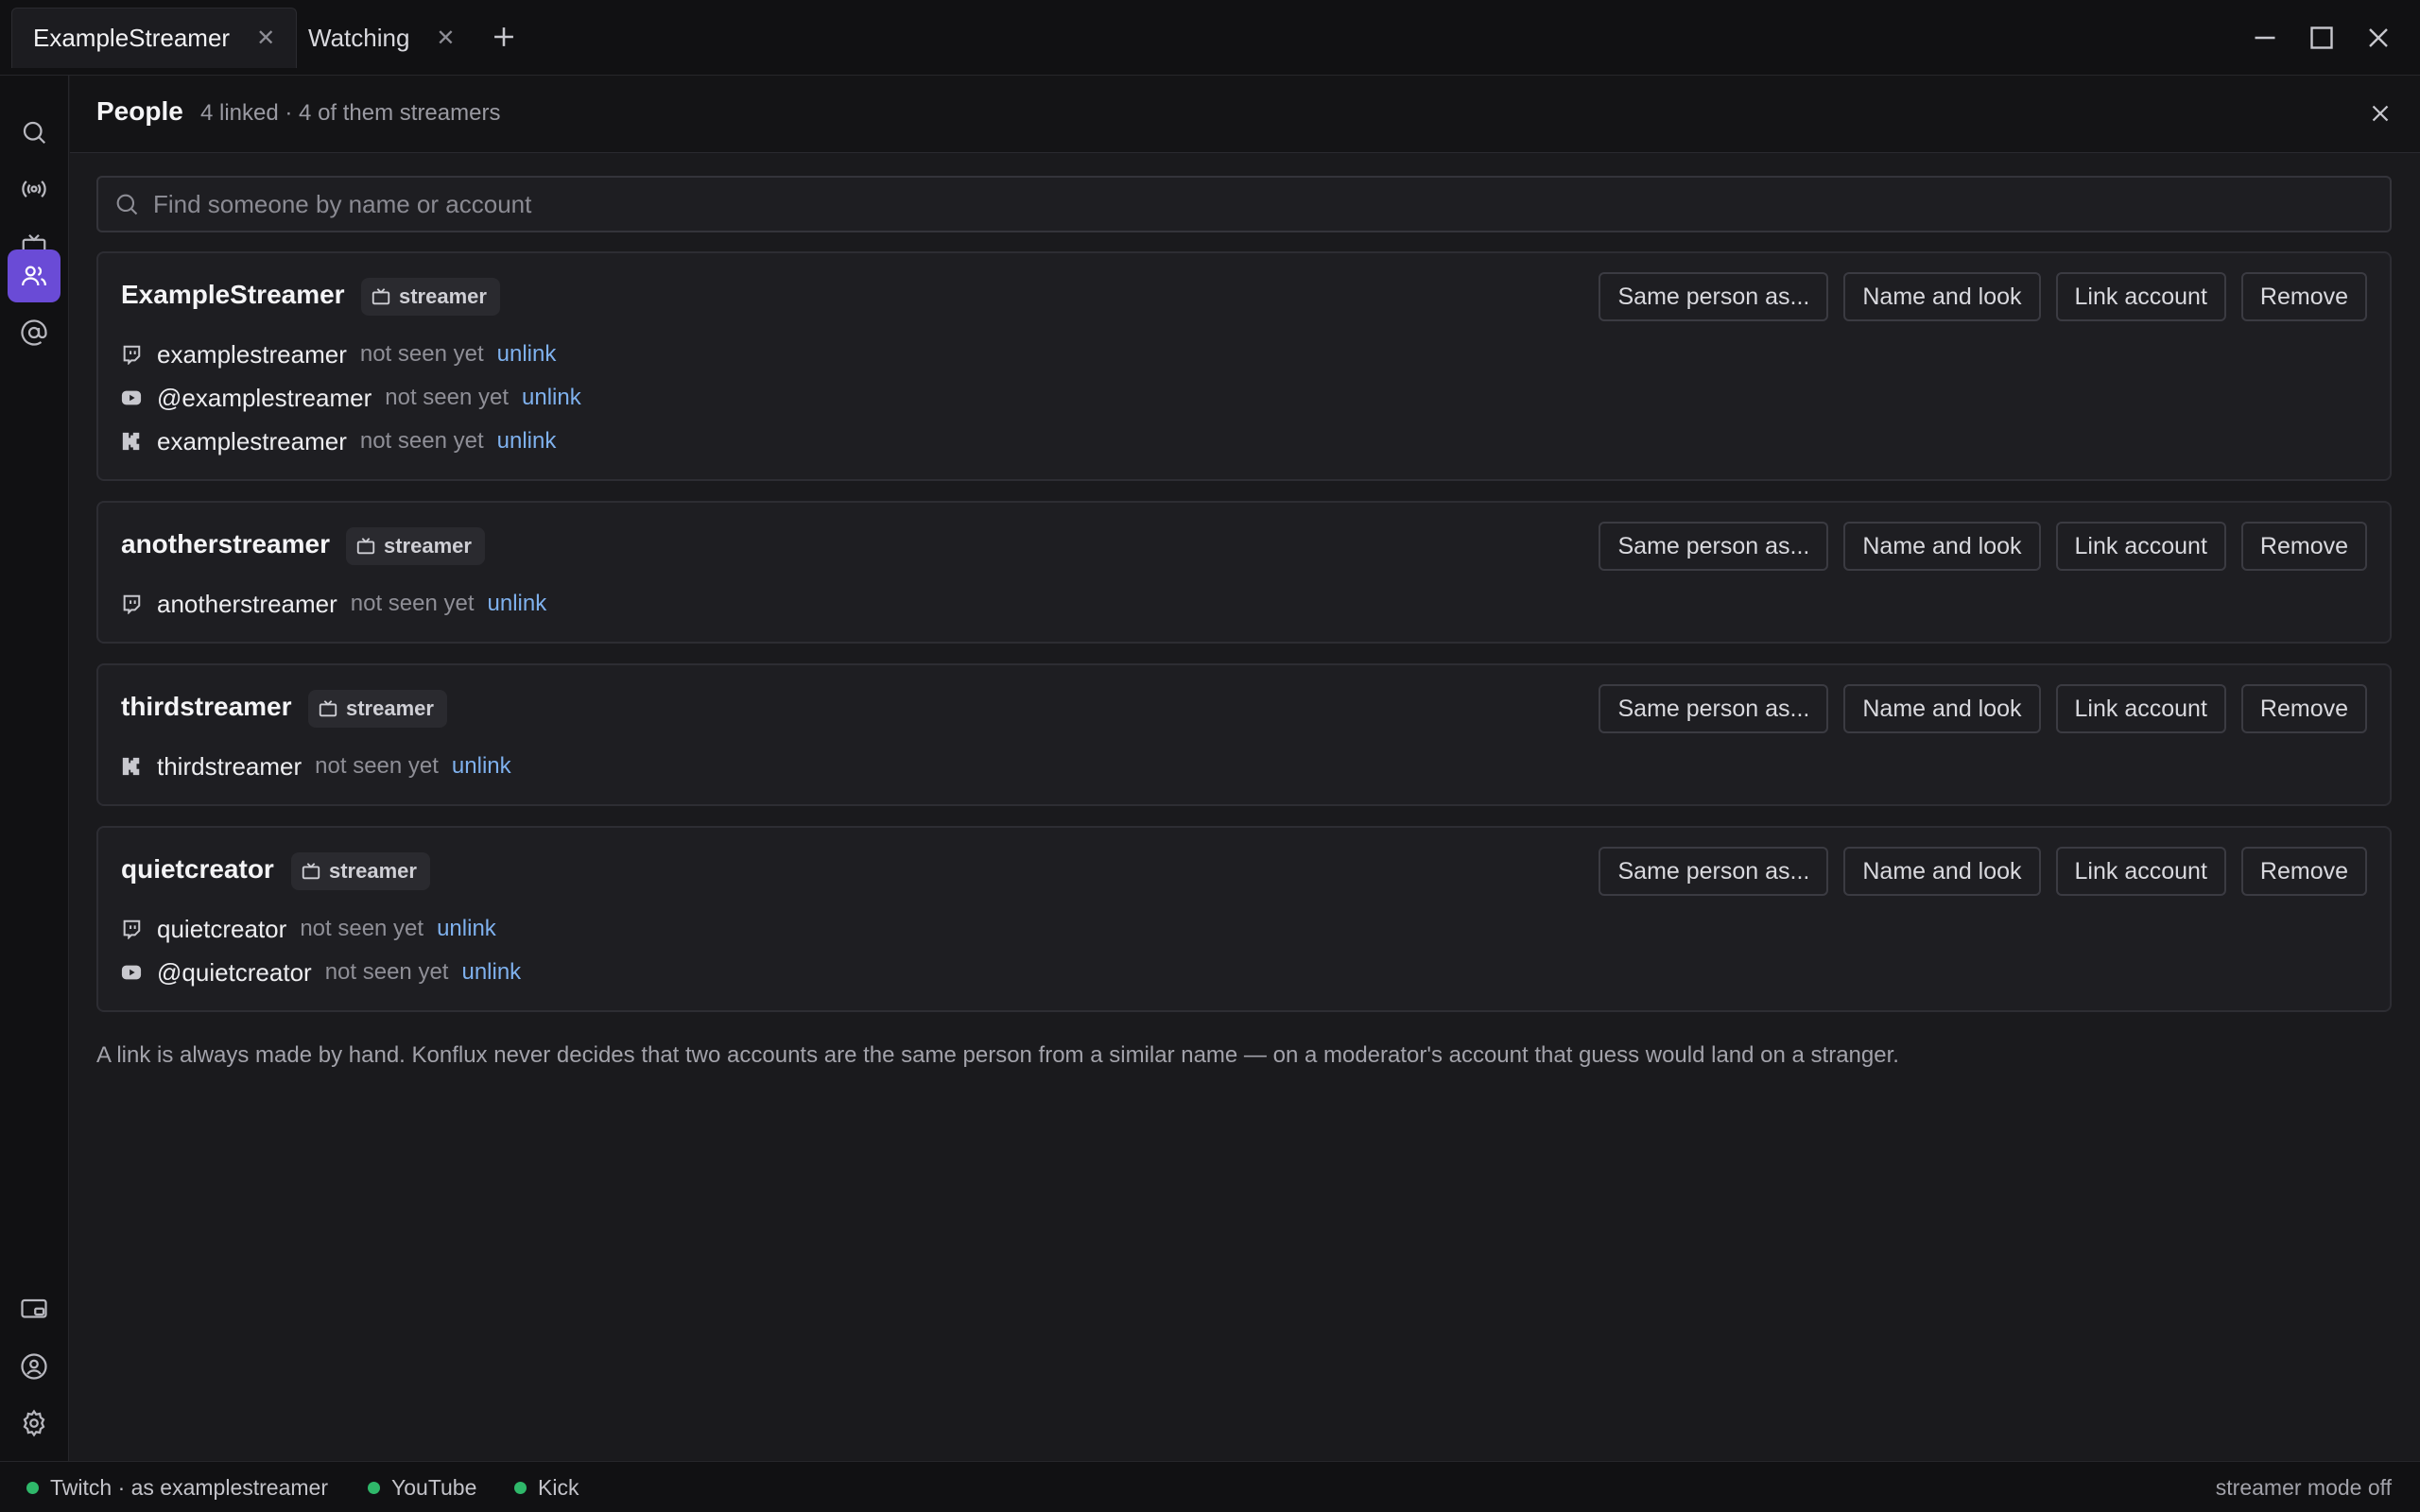 The width and height of the screenshot is (2420, 1512). I want to click on tab-label: Watching, so click(359, 37).